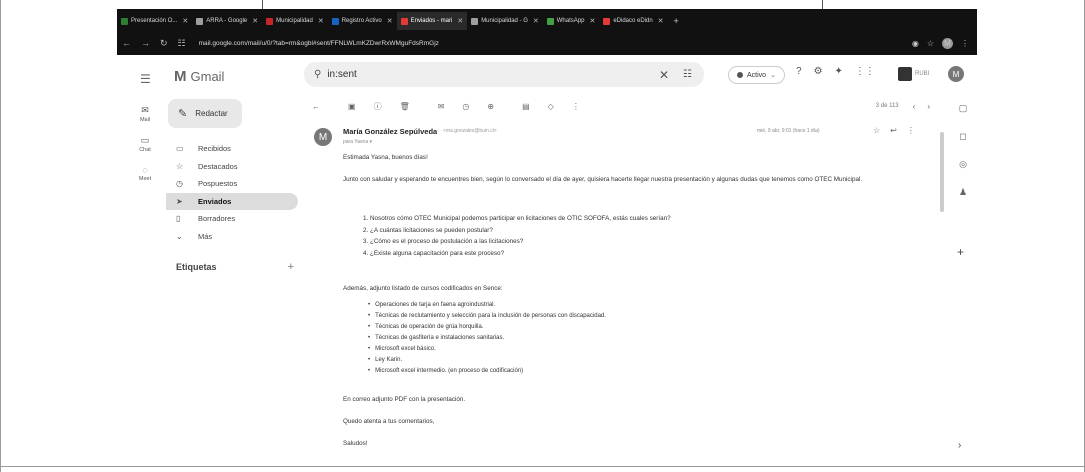 Image resolution: width=1085 pixels, height=472 pixels. Describe the element at coordinates (232, 201) in the screenshot. I see `sidebar-item-sent: ➤ Enviados` at that location.